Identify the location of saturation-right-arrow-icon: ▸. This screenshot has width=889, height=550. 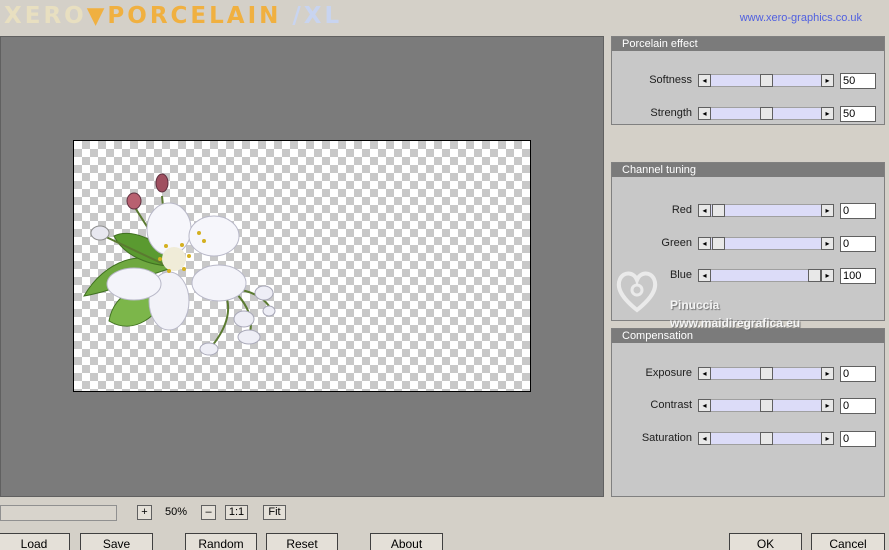
(827, 438).